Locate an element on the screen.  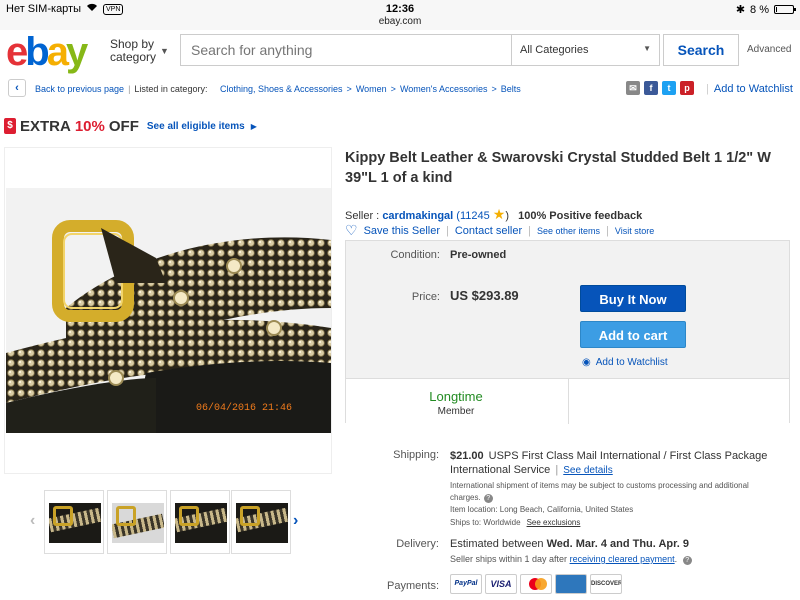
promo-banner: $ EXTRA 10% OFF See all eligible items ▶ is located at coordinates (130, 126).